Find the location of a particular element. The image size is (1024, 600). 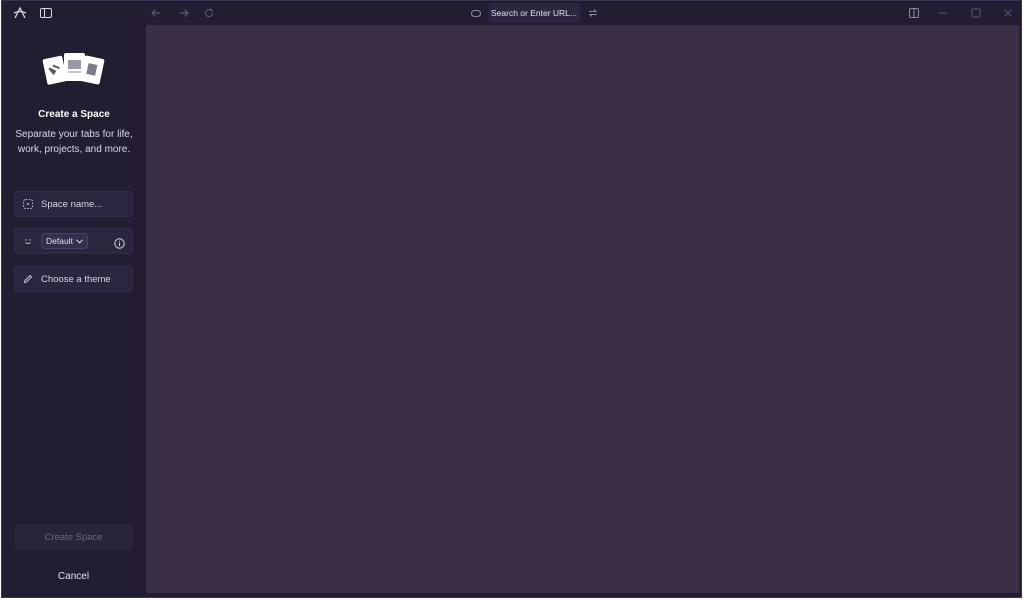

cancel-button: Cancel is located at coordinates (73, 576).